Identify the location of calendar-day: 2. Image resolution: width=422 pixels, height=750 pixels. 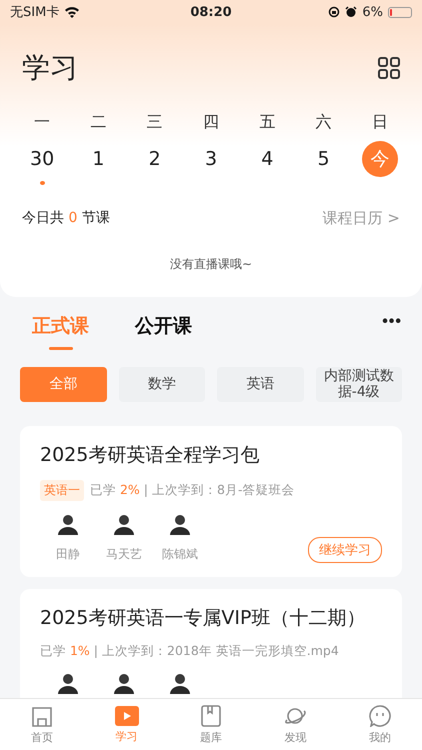
(154, 159).